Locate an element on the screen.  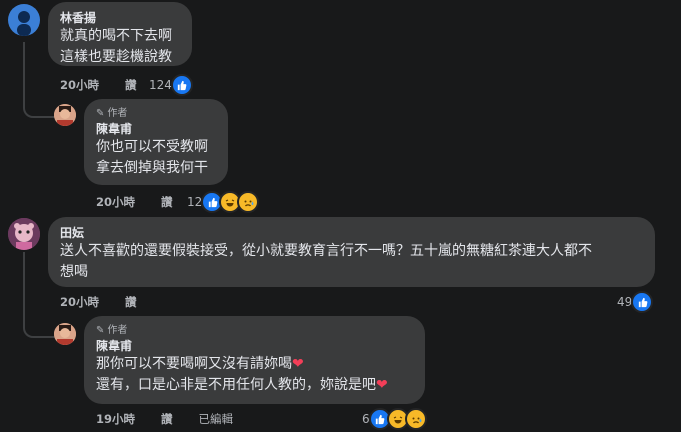
reaction-summary: 49 is located at coordinates (635, 302).